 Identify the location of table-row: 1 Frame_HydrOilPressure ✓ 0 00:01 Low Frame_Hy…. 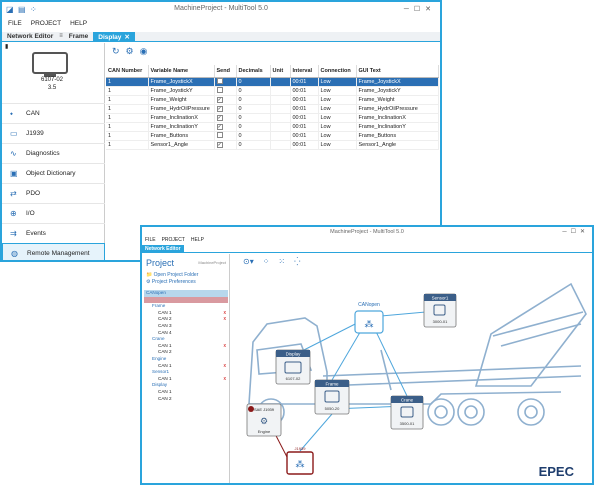
(272, 109).